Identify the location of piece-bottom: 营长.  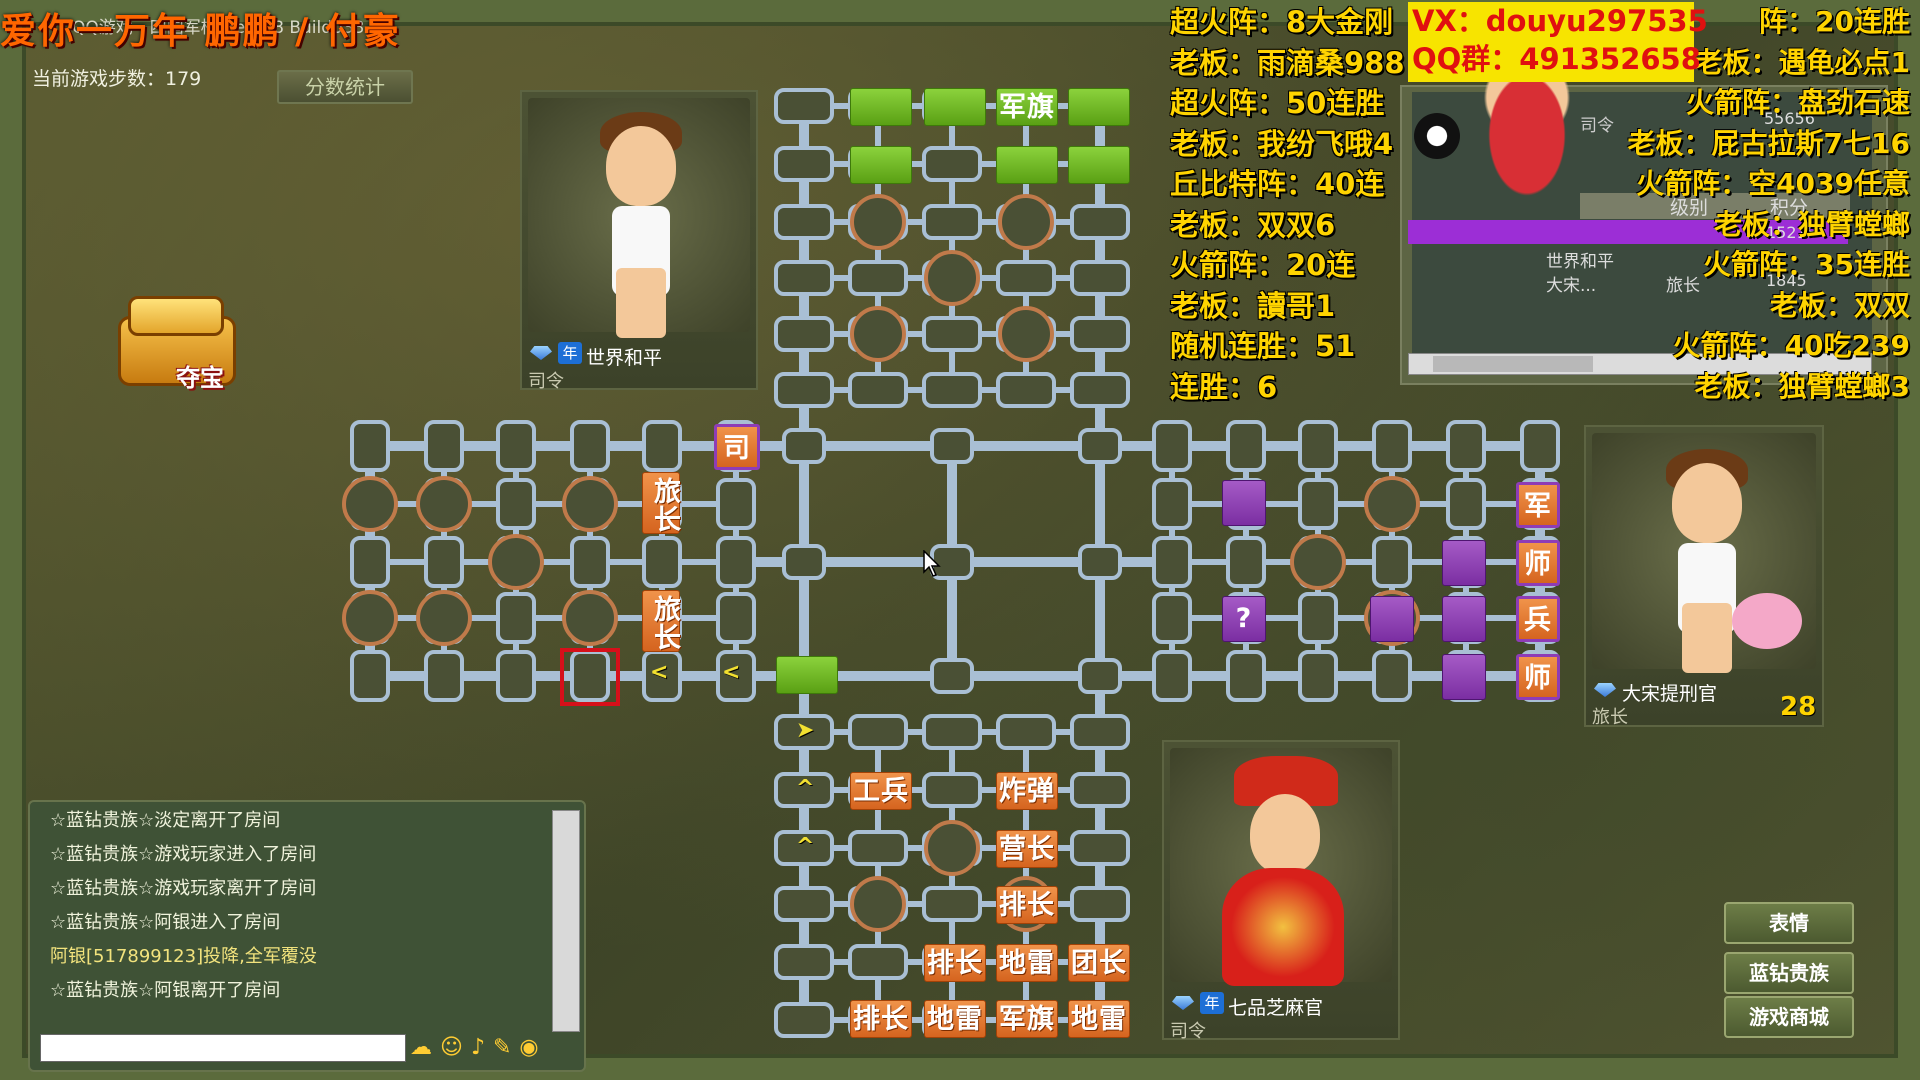
(1027, 849).